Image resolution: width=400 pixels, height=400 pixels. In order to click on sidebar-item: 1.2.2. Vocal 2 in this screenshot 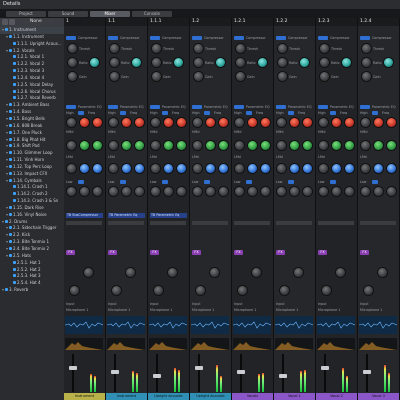, I will do `click(32, 64)`.